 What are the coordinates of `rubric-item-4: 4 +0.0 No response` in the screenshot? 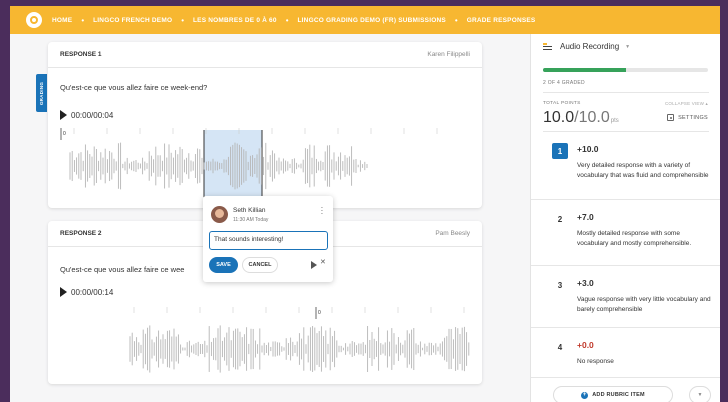 It's located at (625, 353).